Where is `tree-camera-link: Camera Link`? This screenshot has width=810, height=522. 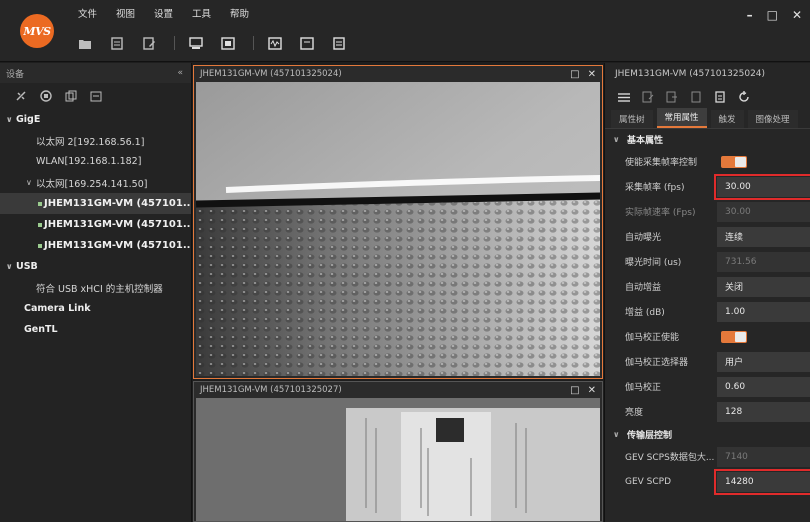
tree-camera-link: Camera Link is located at coordinates (95, 308).